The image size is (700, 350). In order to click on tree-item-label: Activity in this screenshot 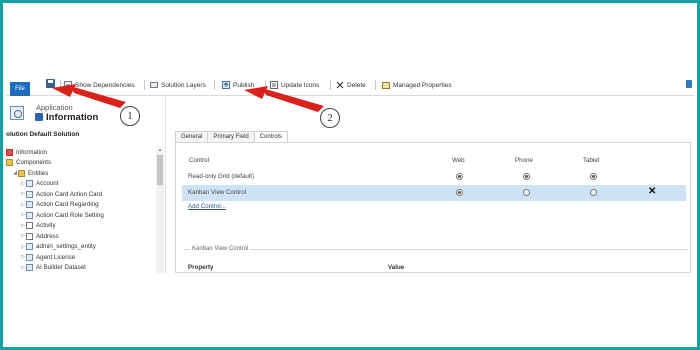, I will do `click(46, 226)`.